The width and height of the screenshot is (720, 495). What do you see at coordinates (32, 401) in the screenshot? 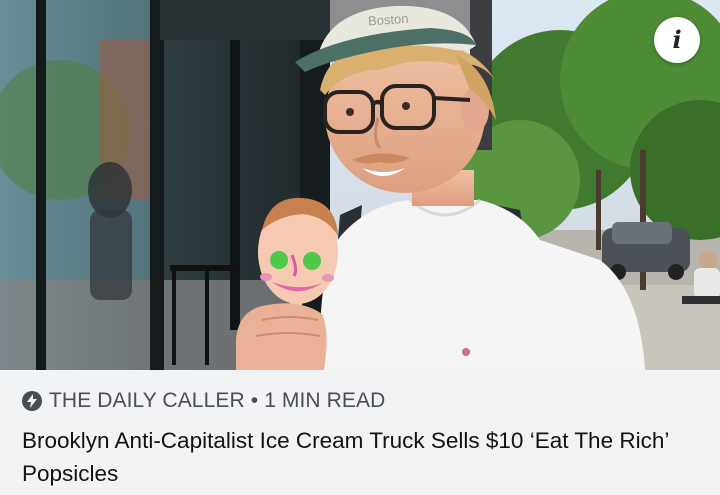
I see `lightning-bolt-icon` at bounding box center [32, 401].